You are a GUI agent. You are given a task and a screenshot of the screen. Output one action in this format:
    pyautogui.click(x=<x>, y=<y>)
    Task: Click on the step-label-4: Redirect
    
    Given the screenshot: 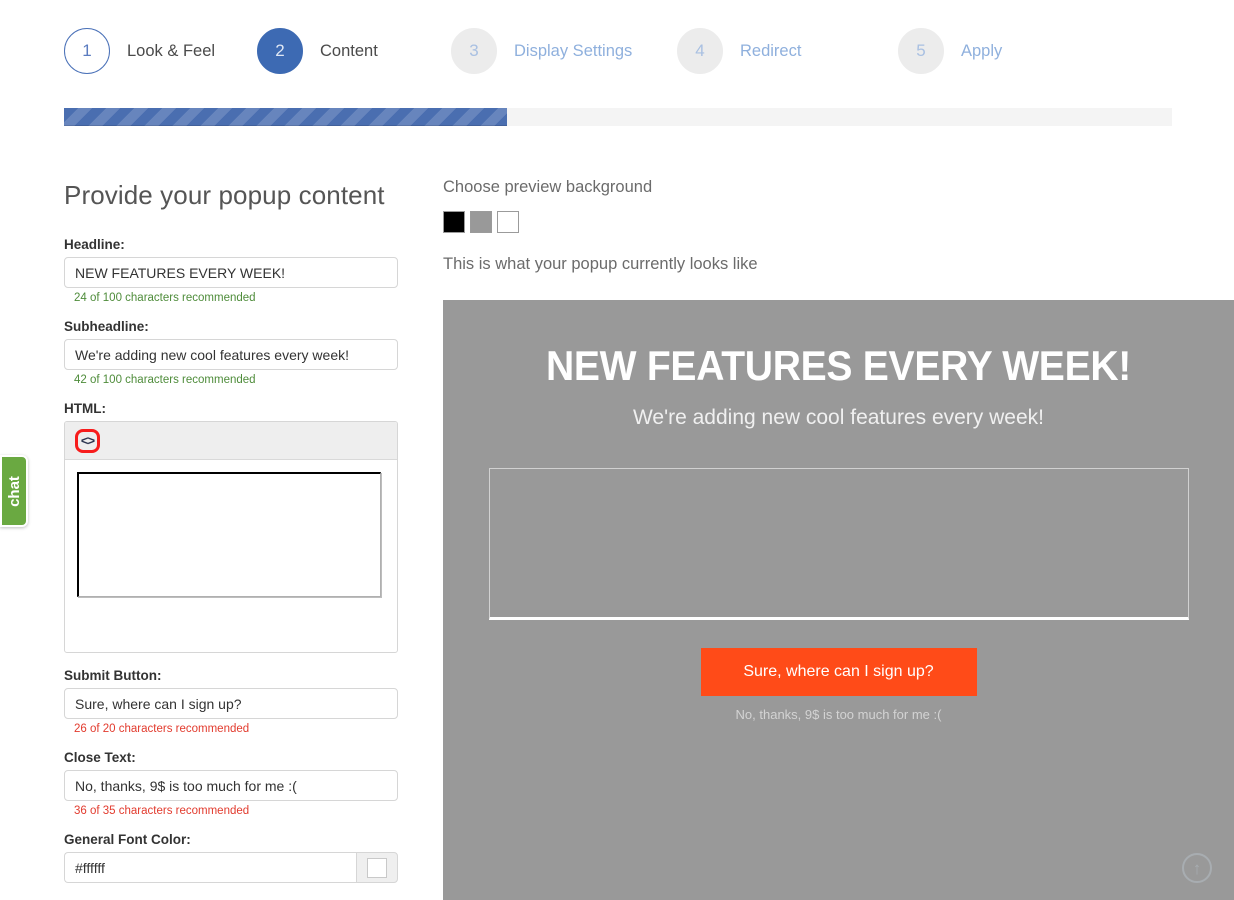 What is the action you would take?
    pyautogui.click(x=771, y=50)
    